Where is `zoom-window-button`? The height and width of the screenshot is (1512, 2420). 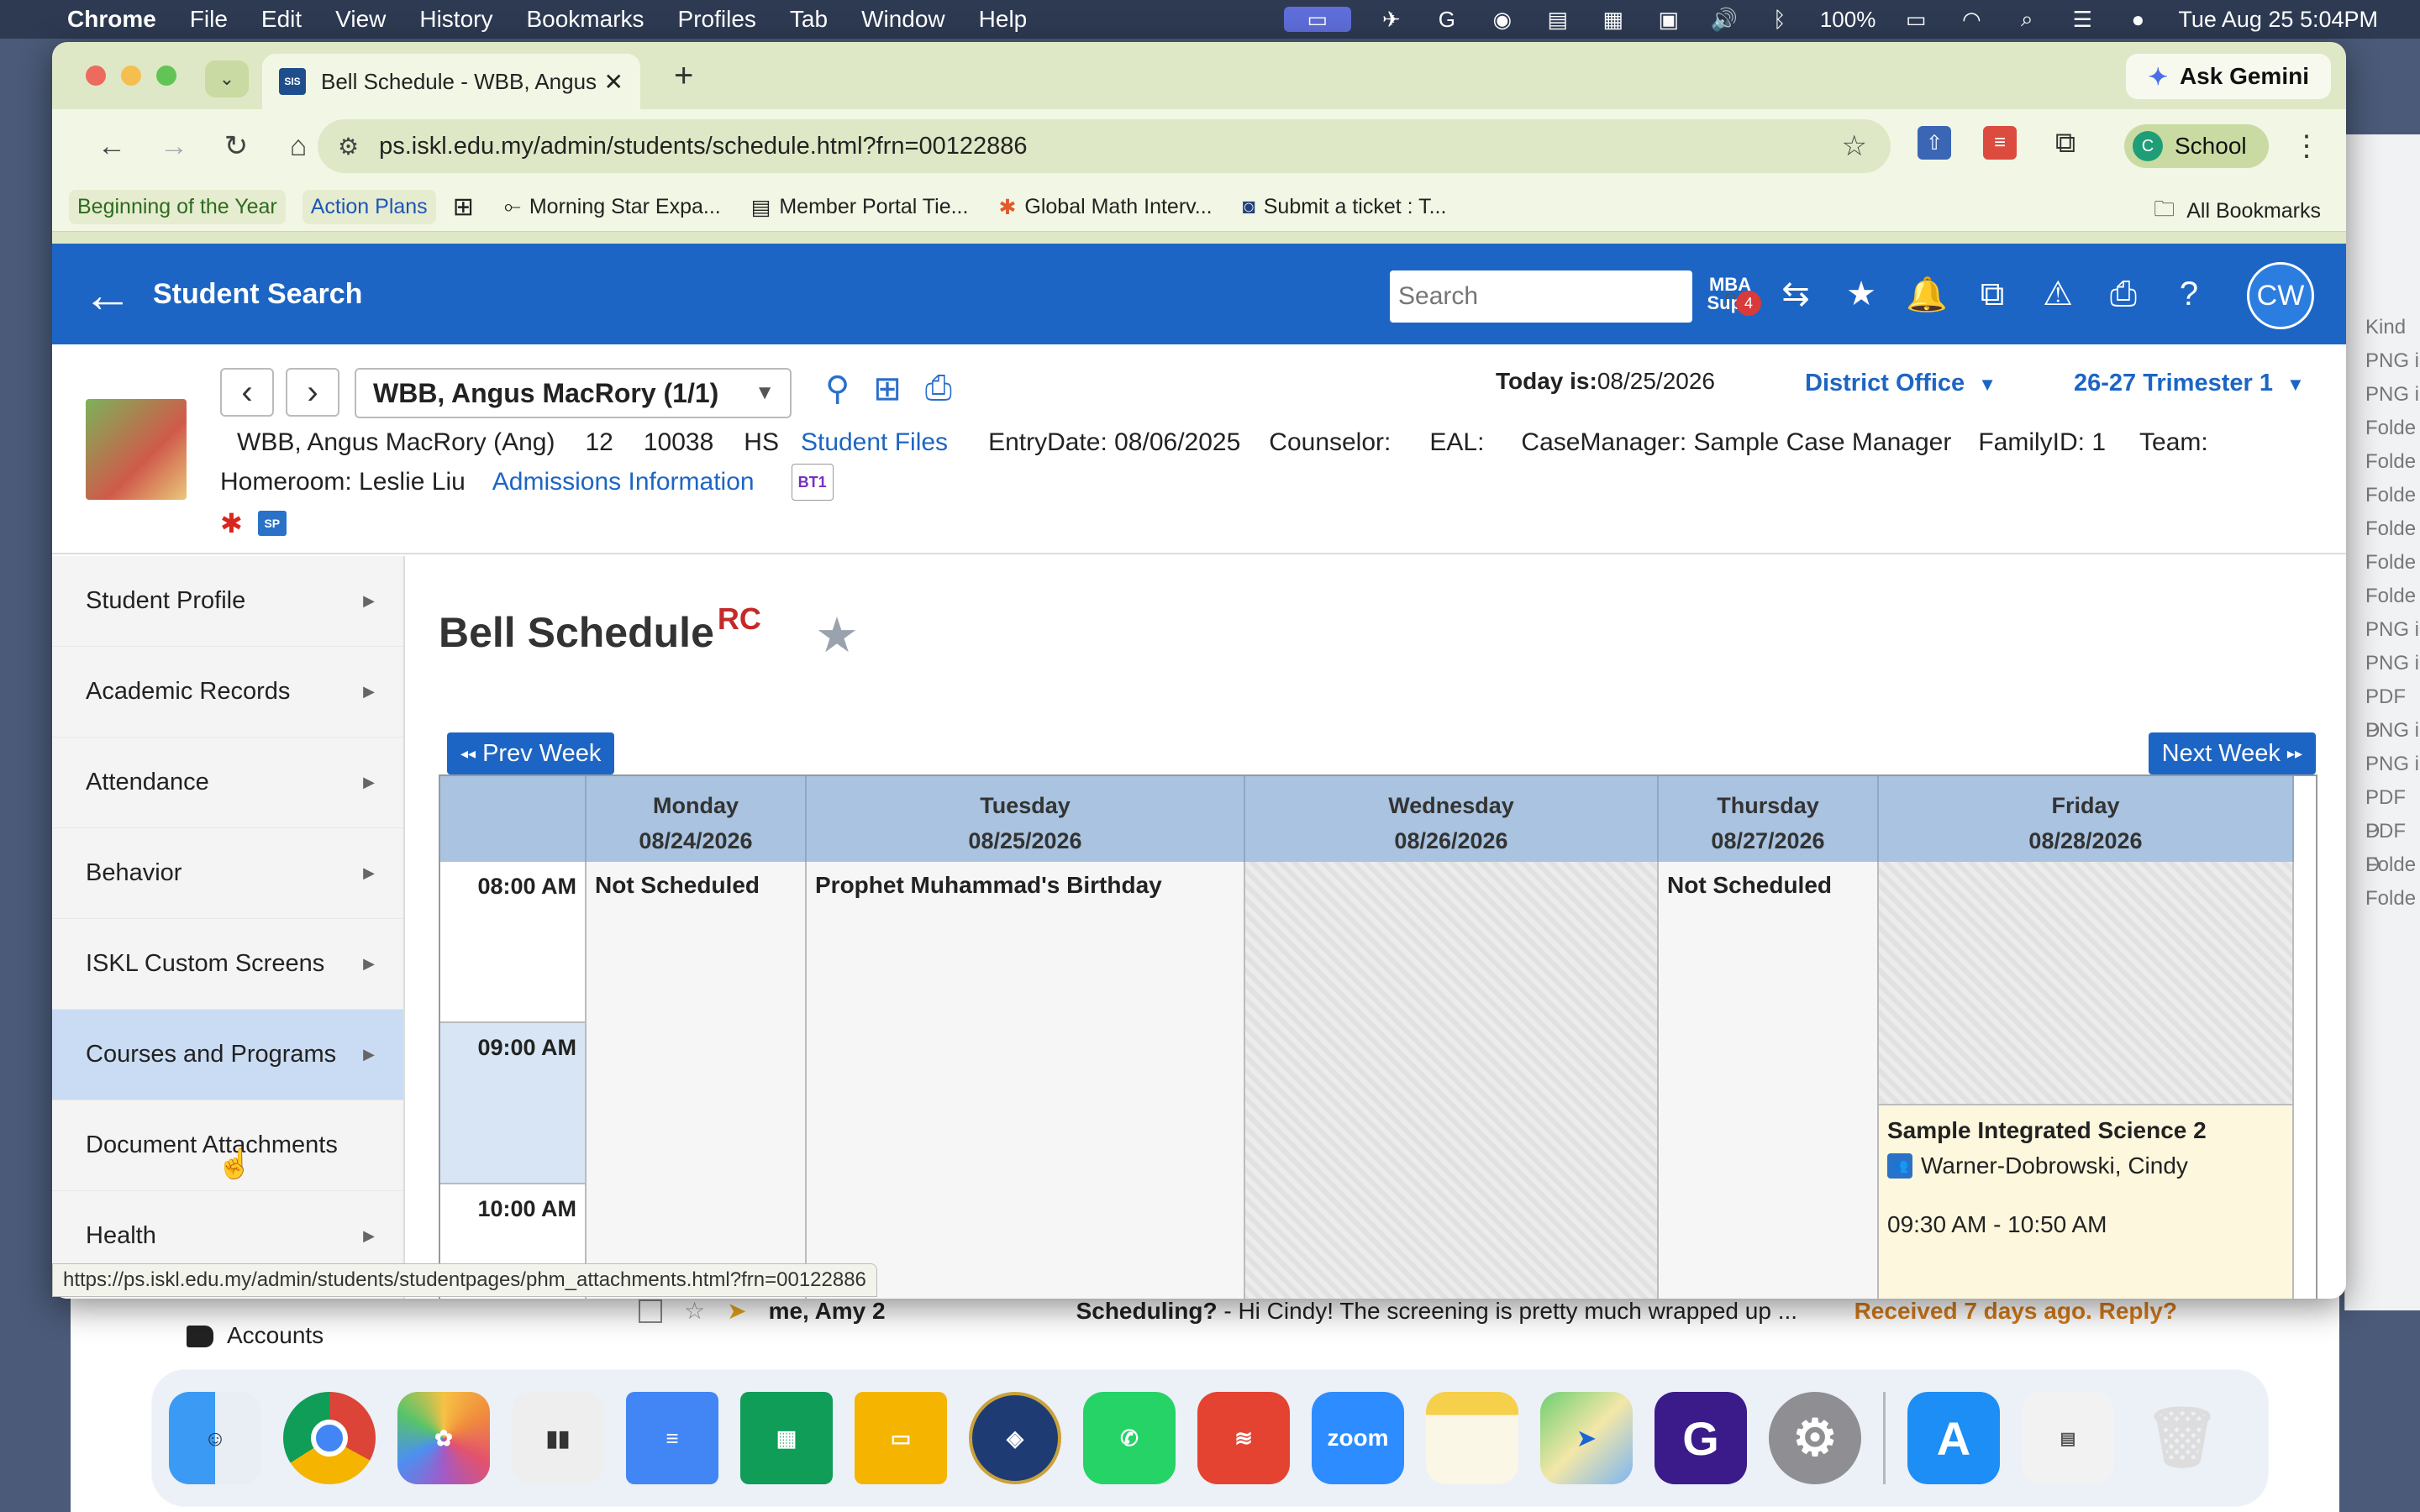 zoom-window-button is located at coordinates (166, 76).